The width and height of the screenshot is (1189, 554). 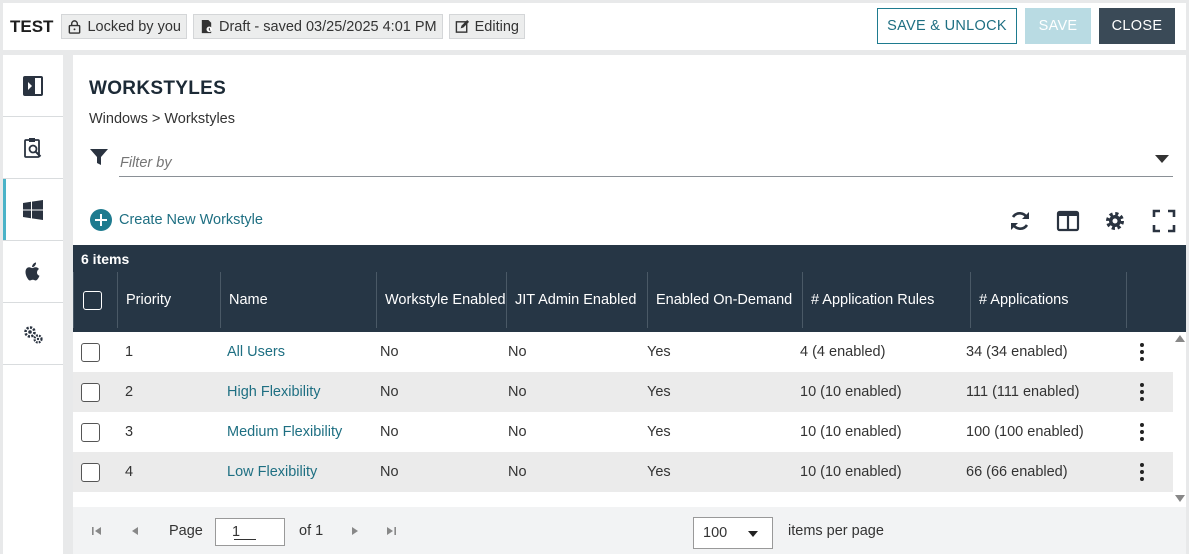 What do you see at coordinates (1180, 338) in the screenshot?
I see `scroll-up-arrow-icon` at bounding box center [1180, 338].